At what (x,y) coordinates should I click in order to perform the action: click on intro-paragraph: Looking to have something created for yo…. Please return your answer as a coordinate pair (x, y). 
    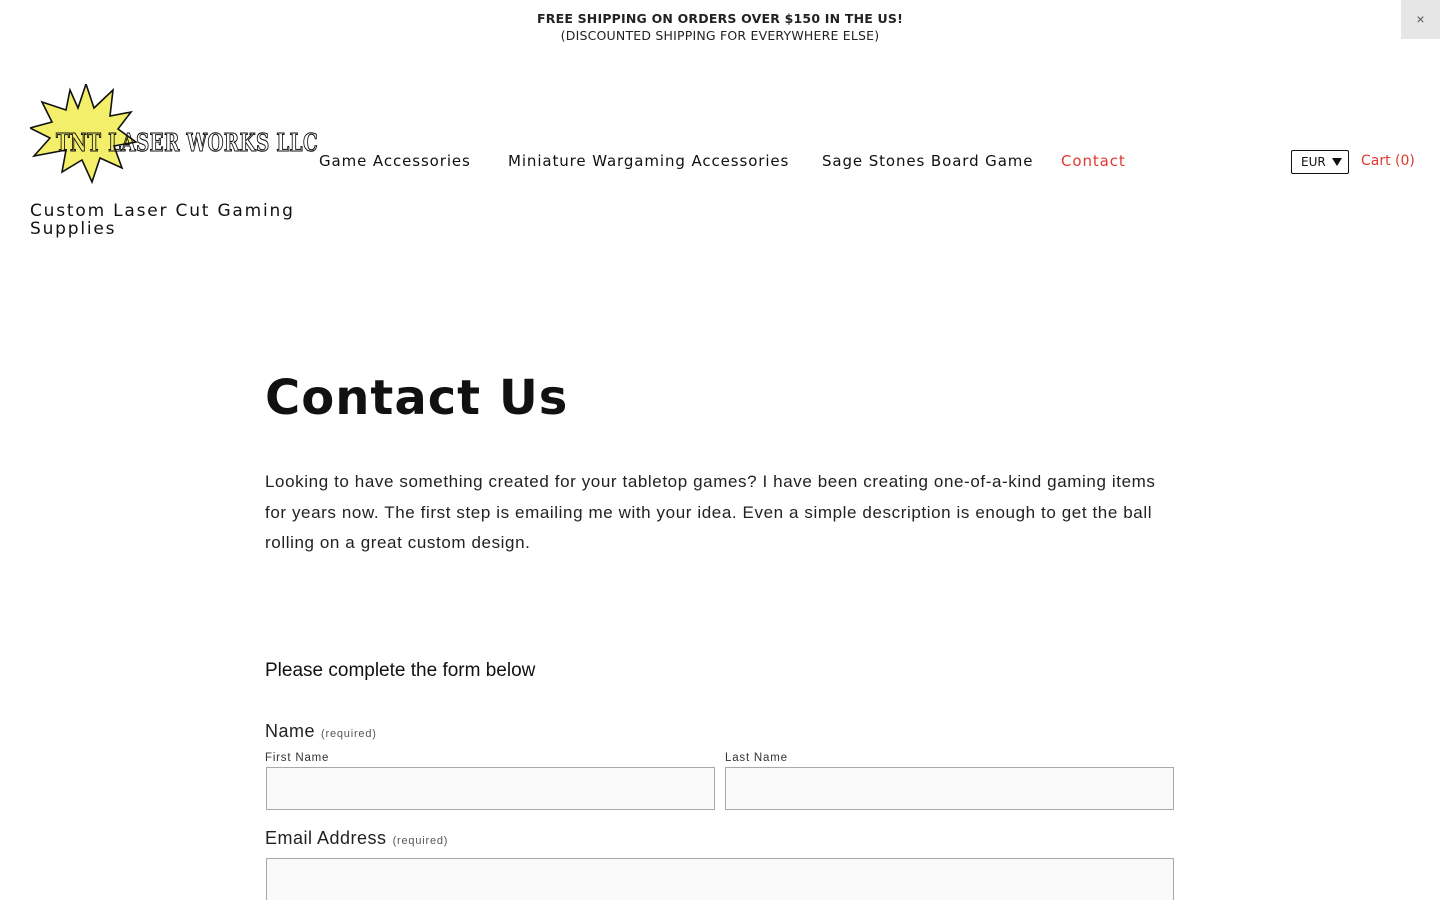
    Looking at the image, I should click on (710, 512).